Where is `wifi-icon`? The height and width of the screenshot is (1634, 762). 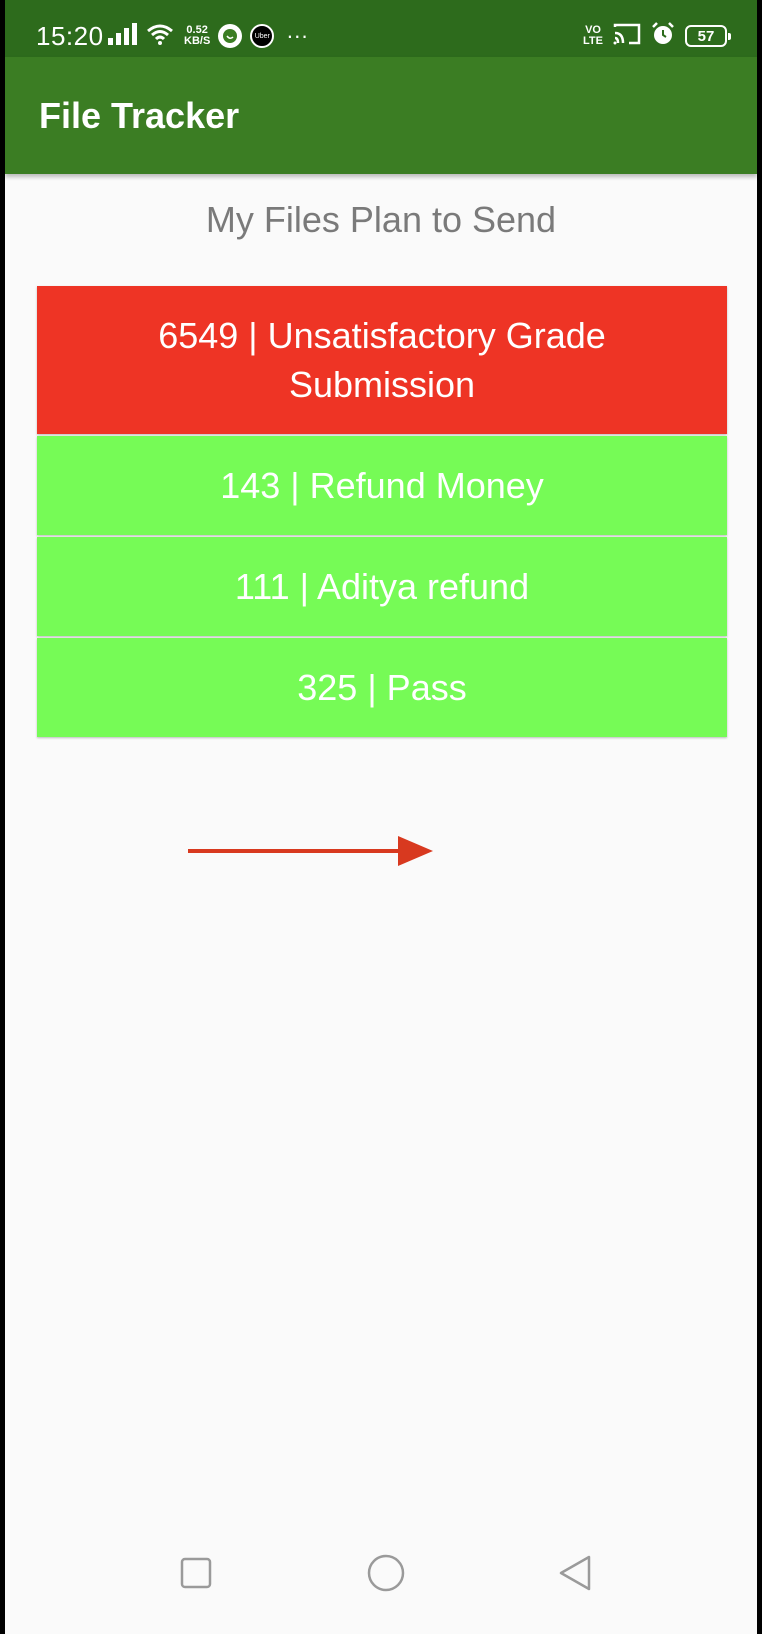
wifi-icon is located at coordinates (160, 36).